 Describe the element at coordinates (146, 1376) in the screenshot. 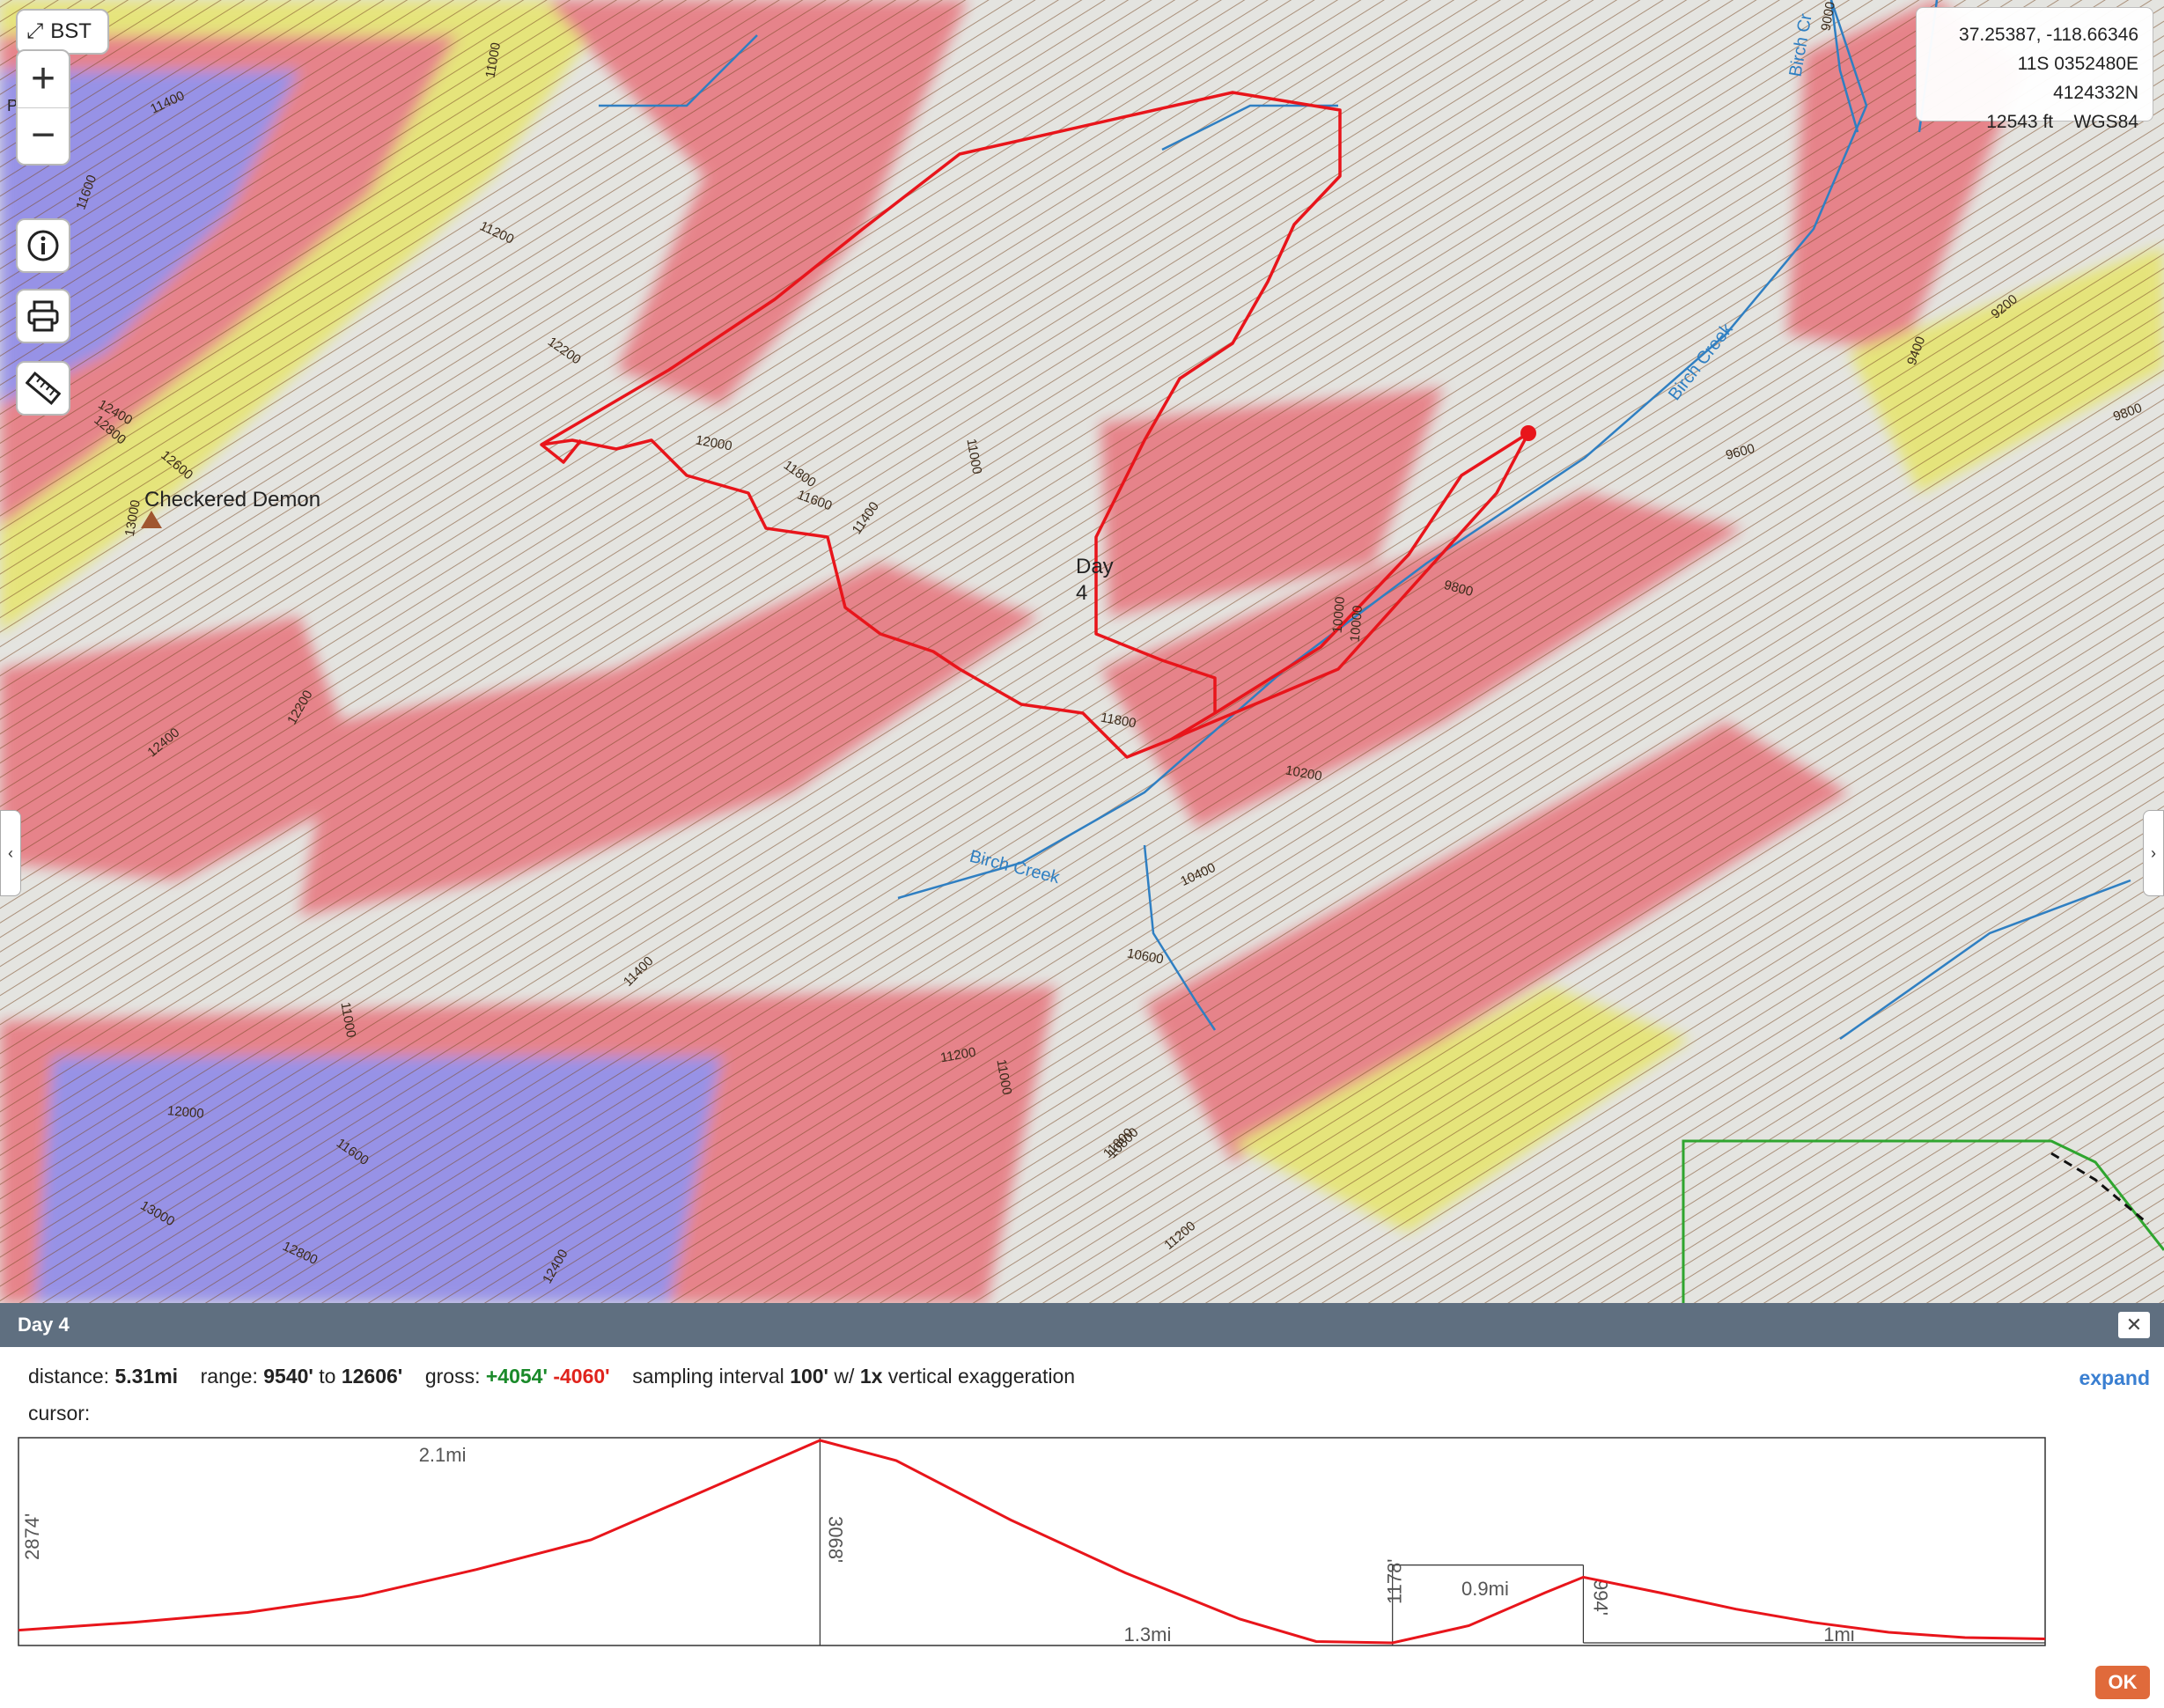

I see `distance-value: 5.31mi` at that location.